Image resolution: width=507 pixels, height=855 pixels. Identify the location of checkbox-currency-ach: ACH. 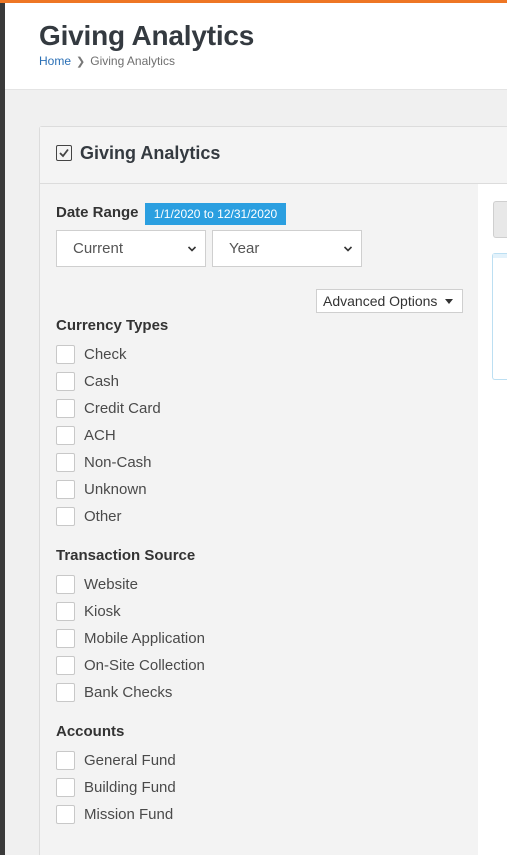
(86, 435).